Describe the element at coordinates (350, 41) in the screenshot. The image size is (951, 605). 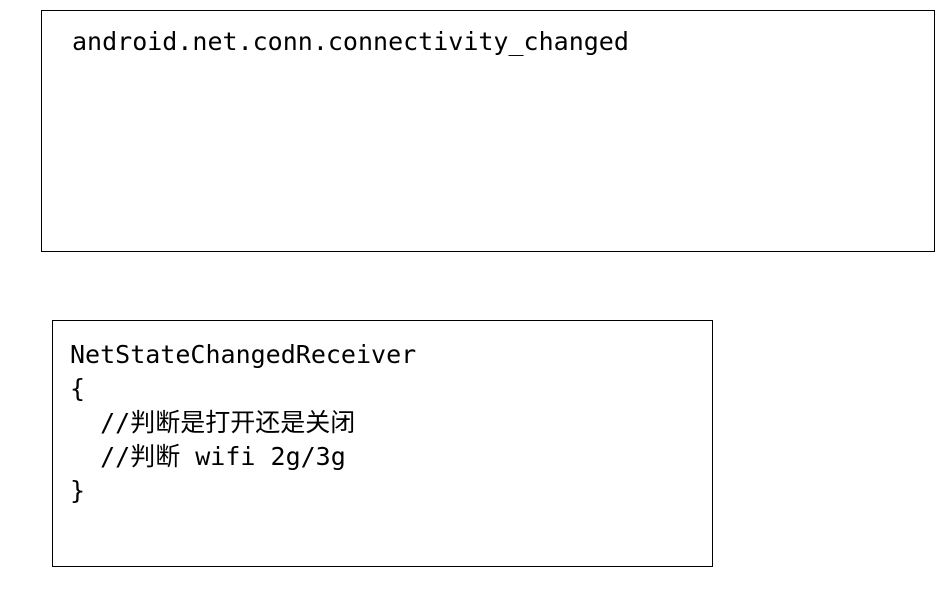
I see `intent-action-text: android.net.conn.connectivity_changed` at that location.